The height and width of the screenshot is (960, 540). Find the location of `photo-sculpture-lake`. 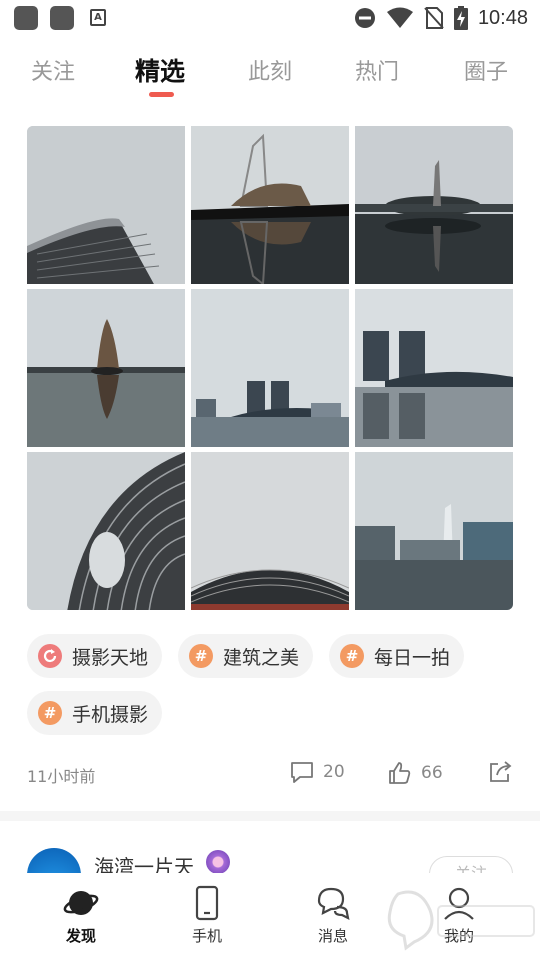

photo-sculpture-lake is located at coordinates (106, 368).